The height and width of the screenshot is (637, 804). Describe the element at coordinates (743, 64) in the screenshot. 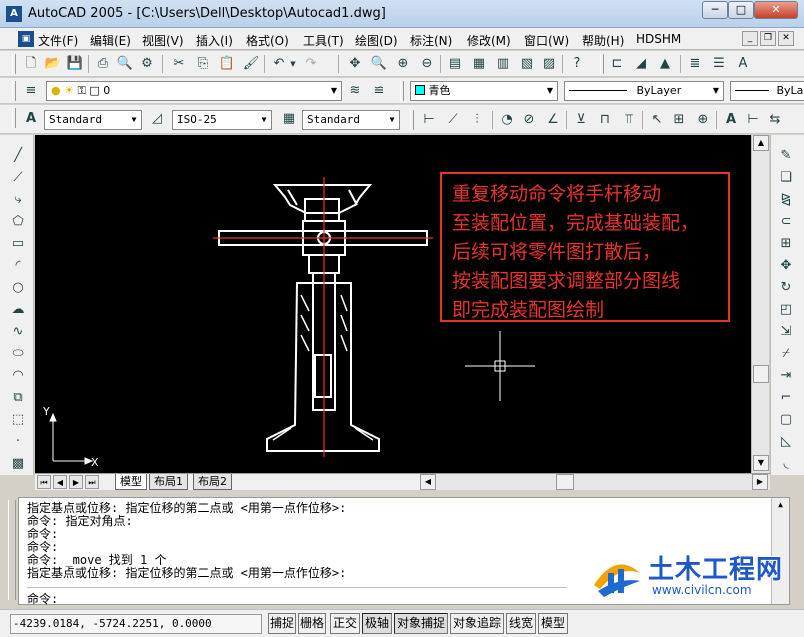

I see `text-icon: A` at that location.